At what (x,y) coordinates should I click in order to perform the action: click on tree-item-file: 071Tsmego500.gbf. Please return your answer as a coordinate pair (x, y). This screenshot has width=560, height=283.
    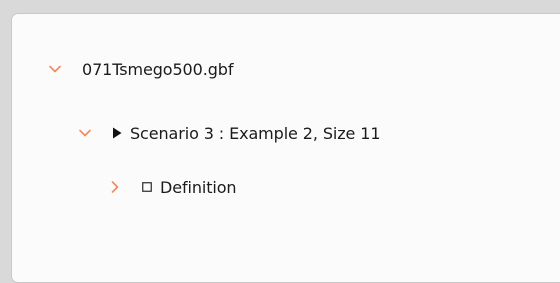
    Looking at the image, I should click on (140, 69).